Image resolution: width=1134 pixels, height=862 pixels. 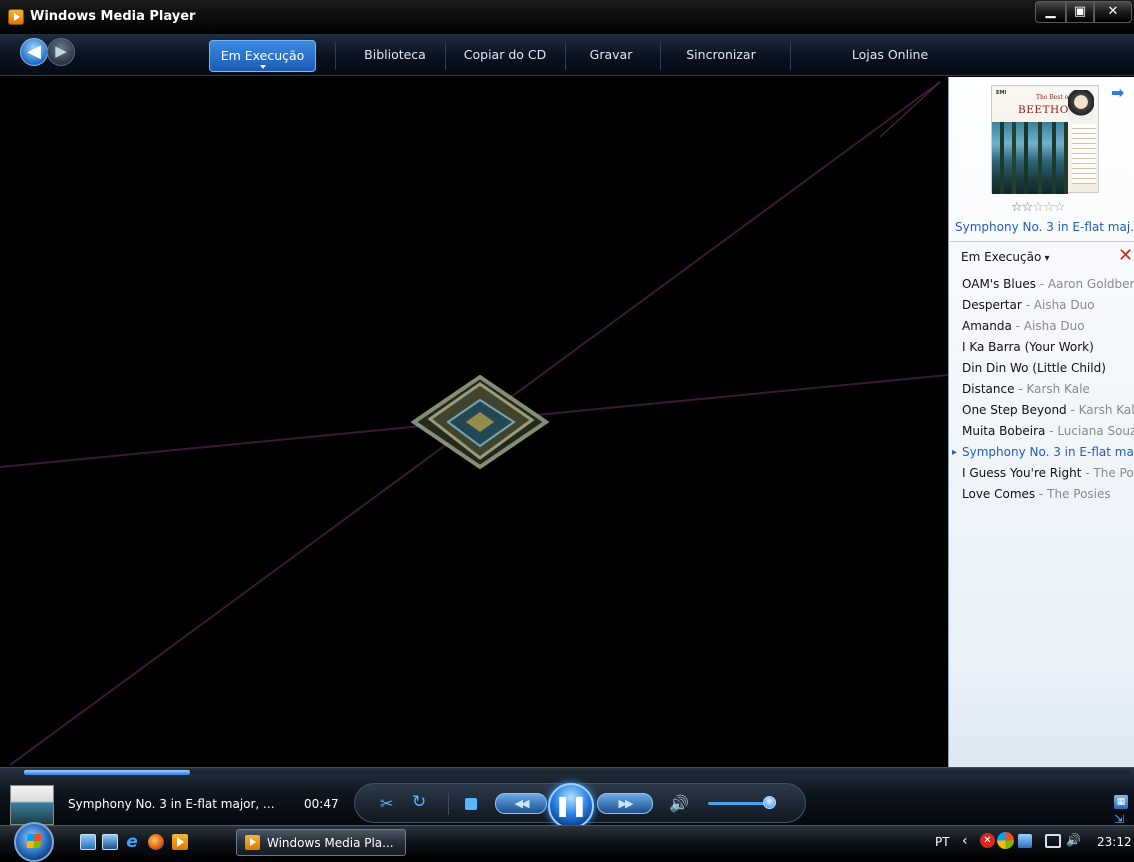 I want to click on playlist-item-title: Distance, so click(x=988, y=389).